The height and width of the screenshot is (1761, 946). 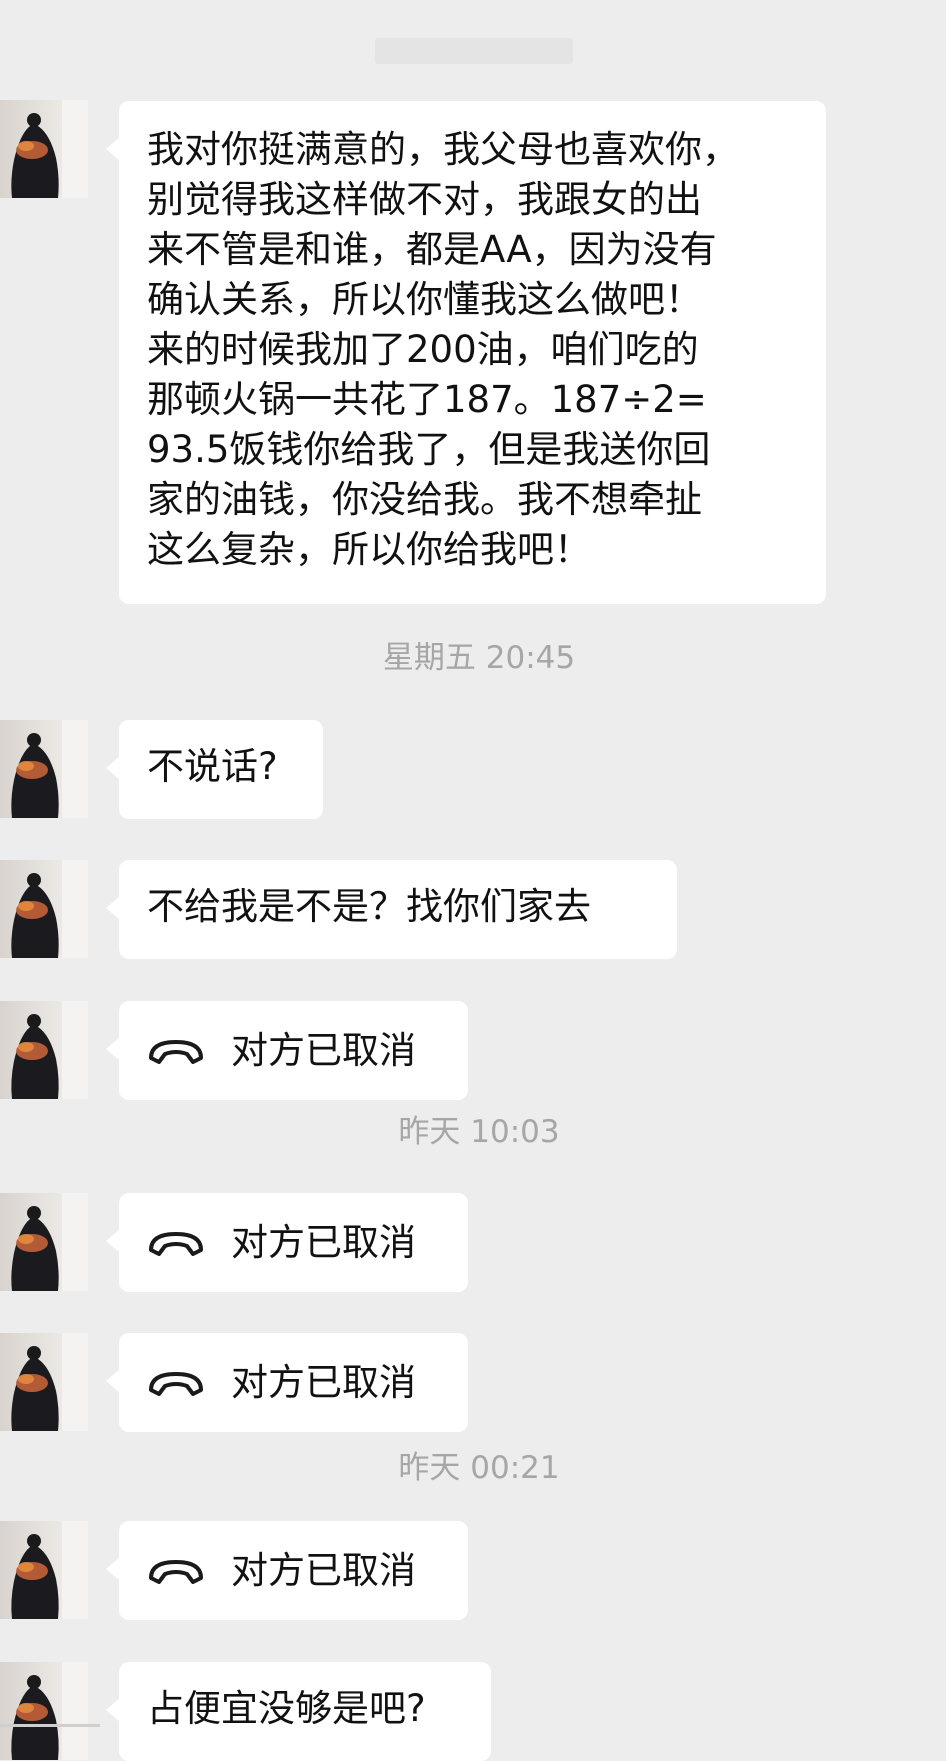 What do you see at coordinates (286, 1708) in the screenshot?
I see `message-text: 占便宜没够是吧?` at bounding box center [286, 1708].